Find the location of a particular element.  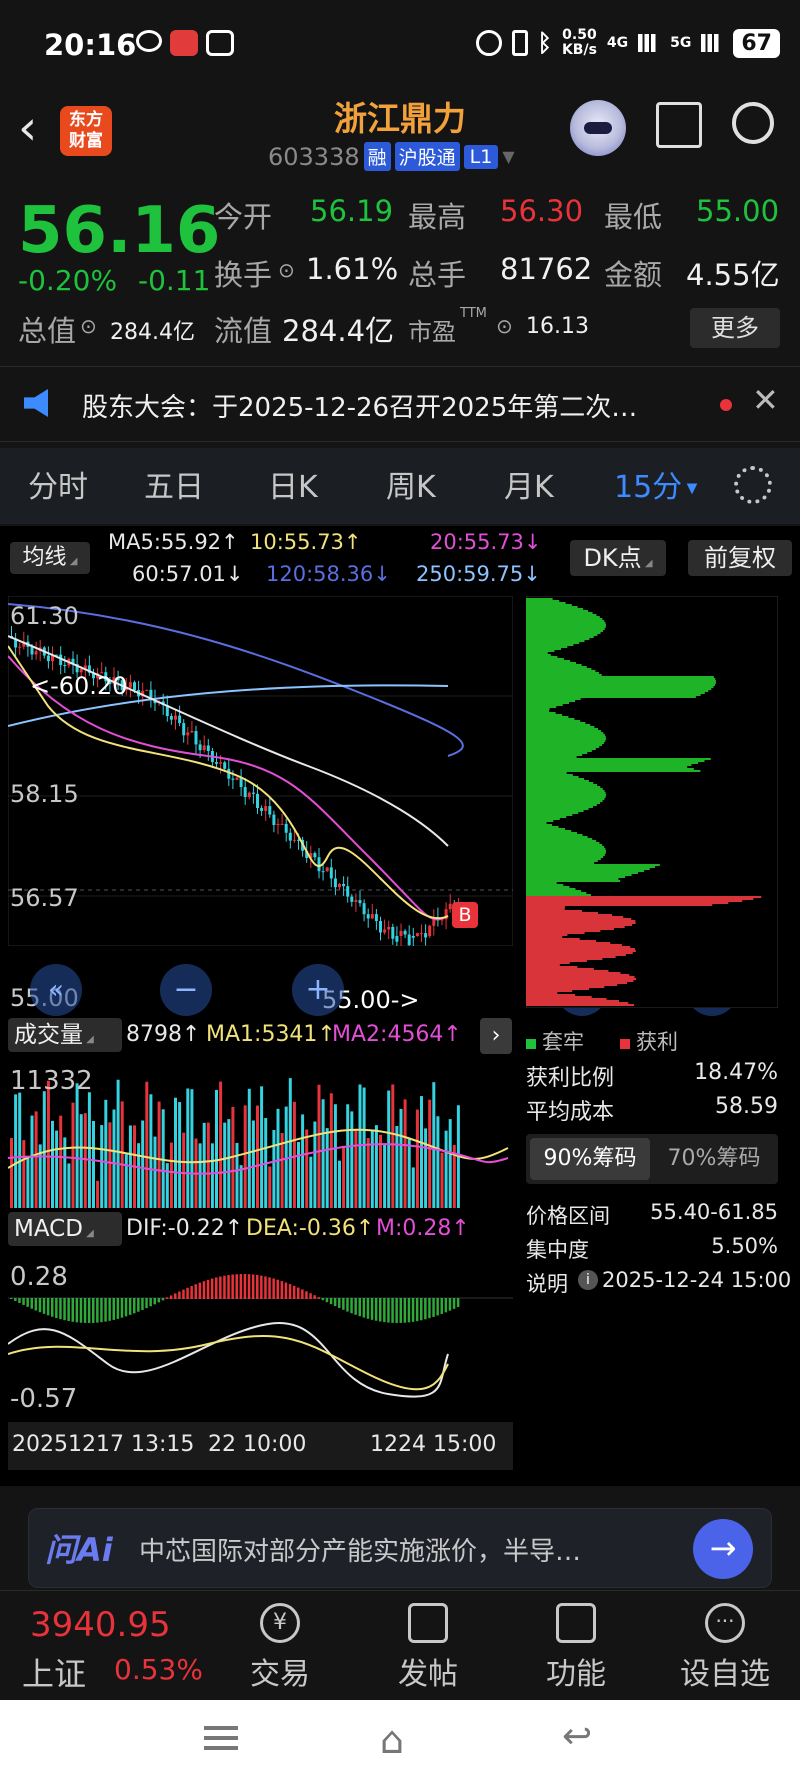

ai-assistant-icon is located at coordinates (598, 128).